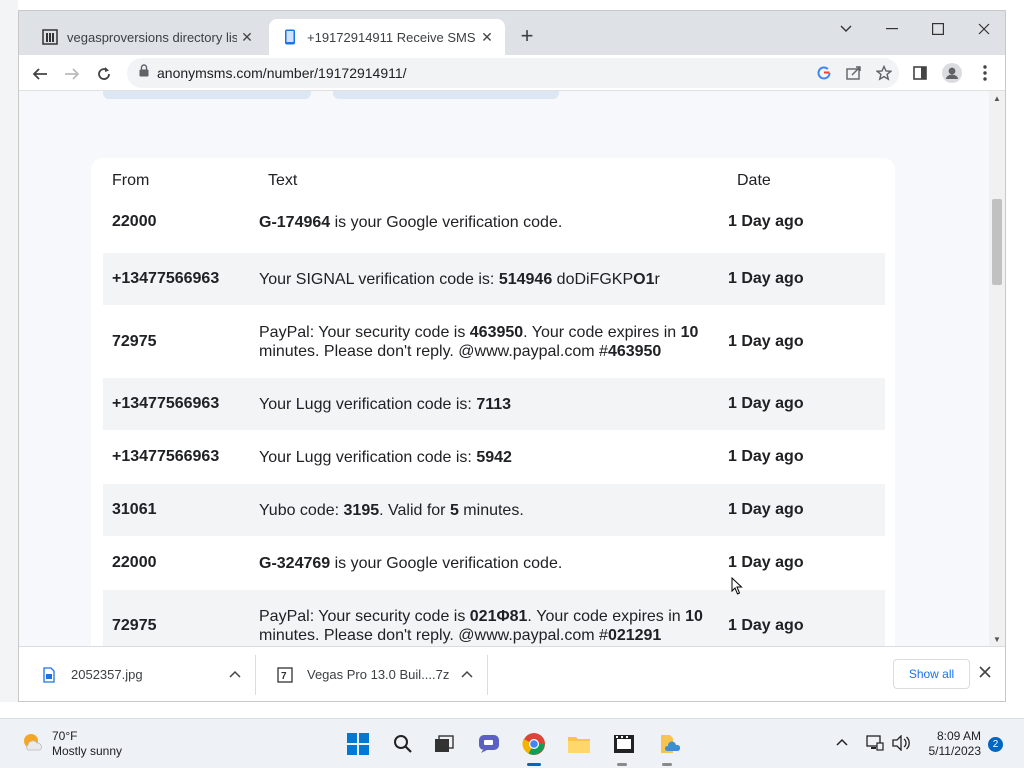 The image size is (1024, 768). What do you see at coordinates (737, 585) in the screenshot?
I see `mouse-cursor-icon` at bounding box center [737, 585].